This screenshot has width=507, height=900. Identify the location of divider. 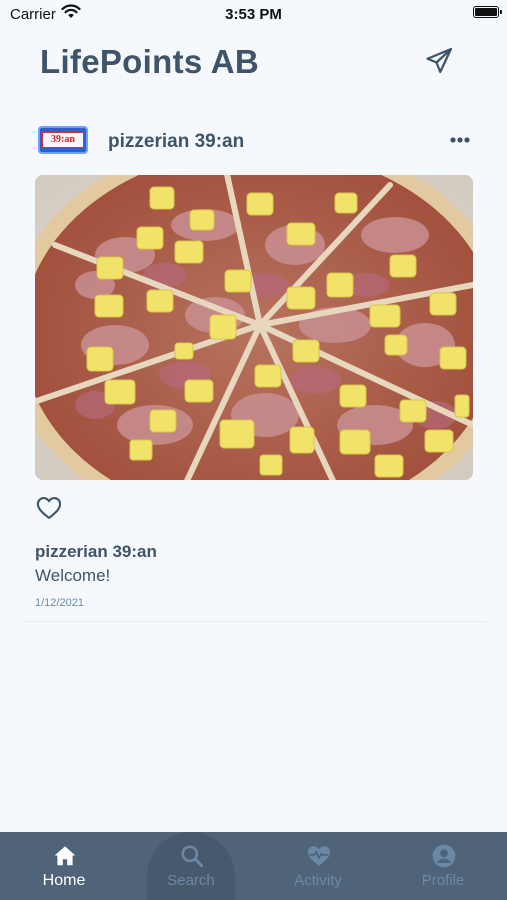
(254, 621).